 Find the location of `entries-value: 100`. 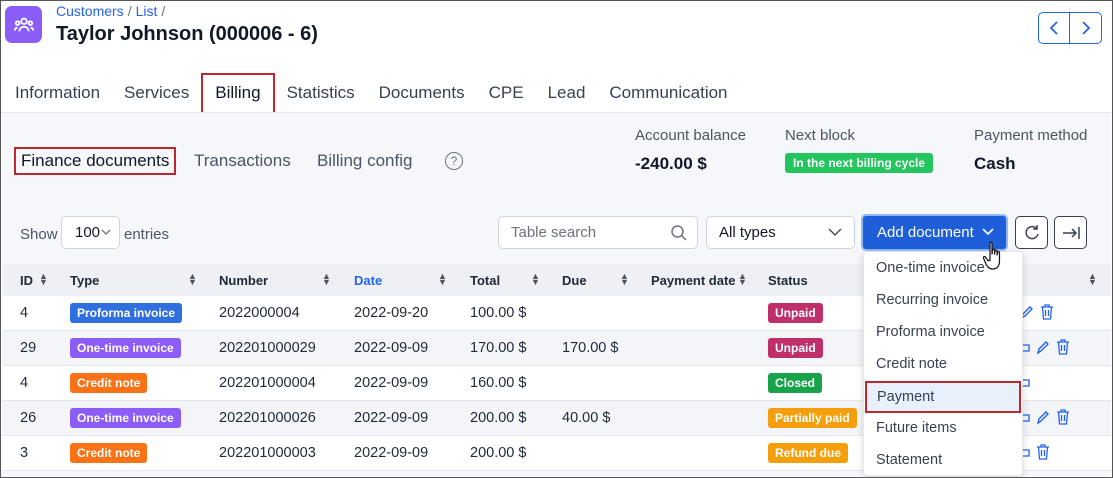

entries-value: 100 is located at coordinates (88, 232).